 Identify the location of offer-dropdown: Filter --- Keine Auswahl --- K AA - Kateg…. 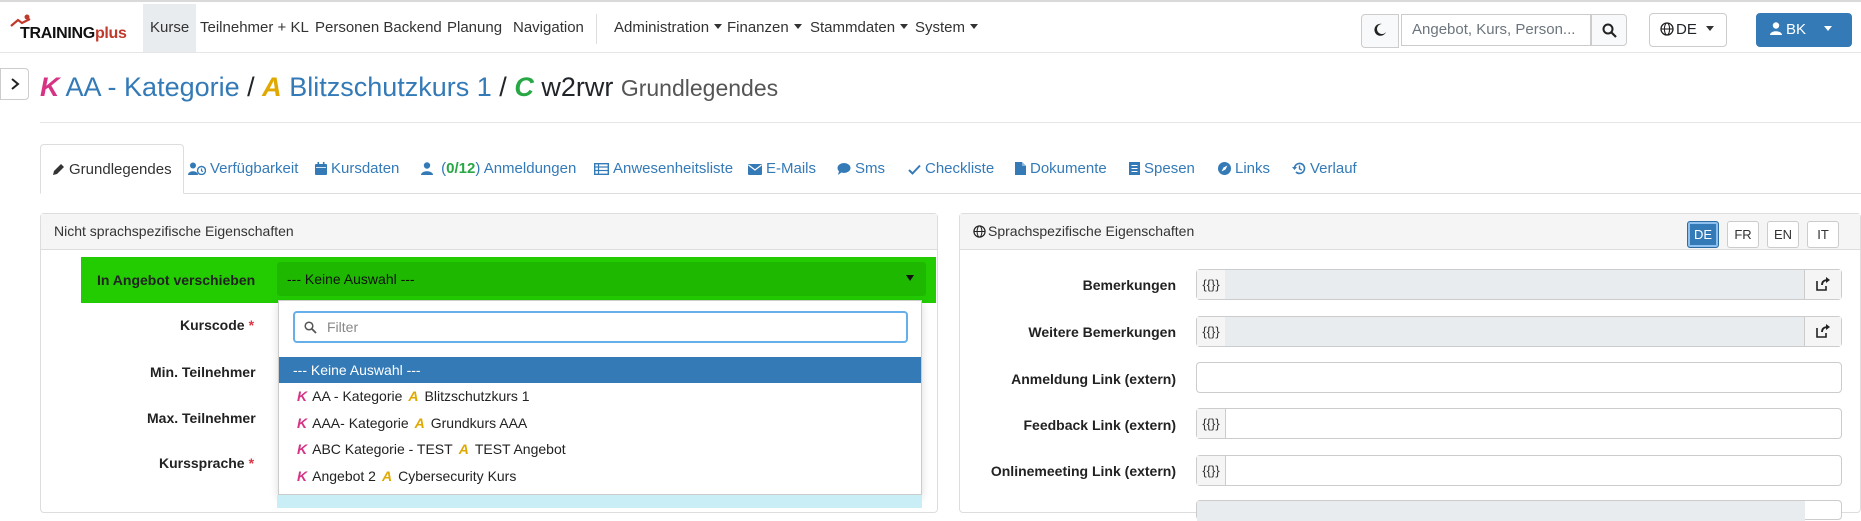
(600, 397).